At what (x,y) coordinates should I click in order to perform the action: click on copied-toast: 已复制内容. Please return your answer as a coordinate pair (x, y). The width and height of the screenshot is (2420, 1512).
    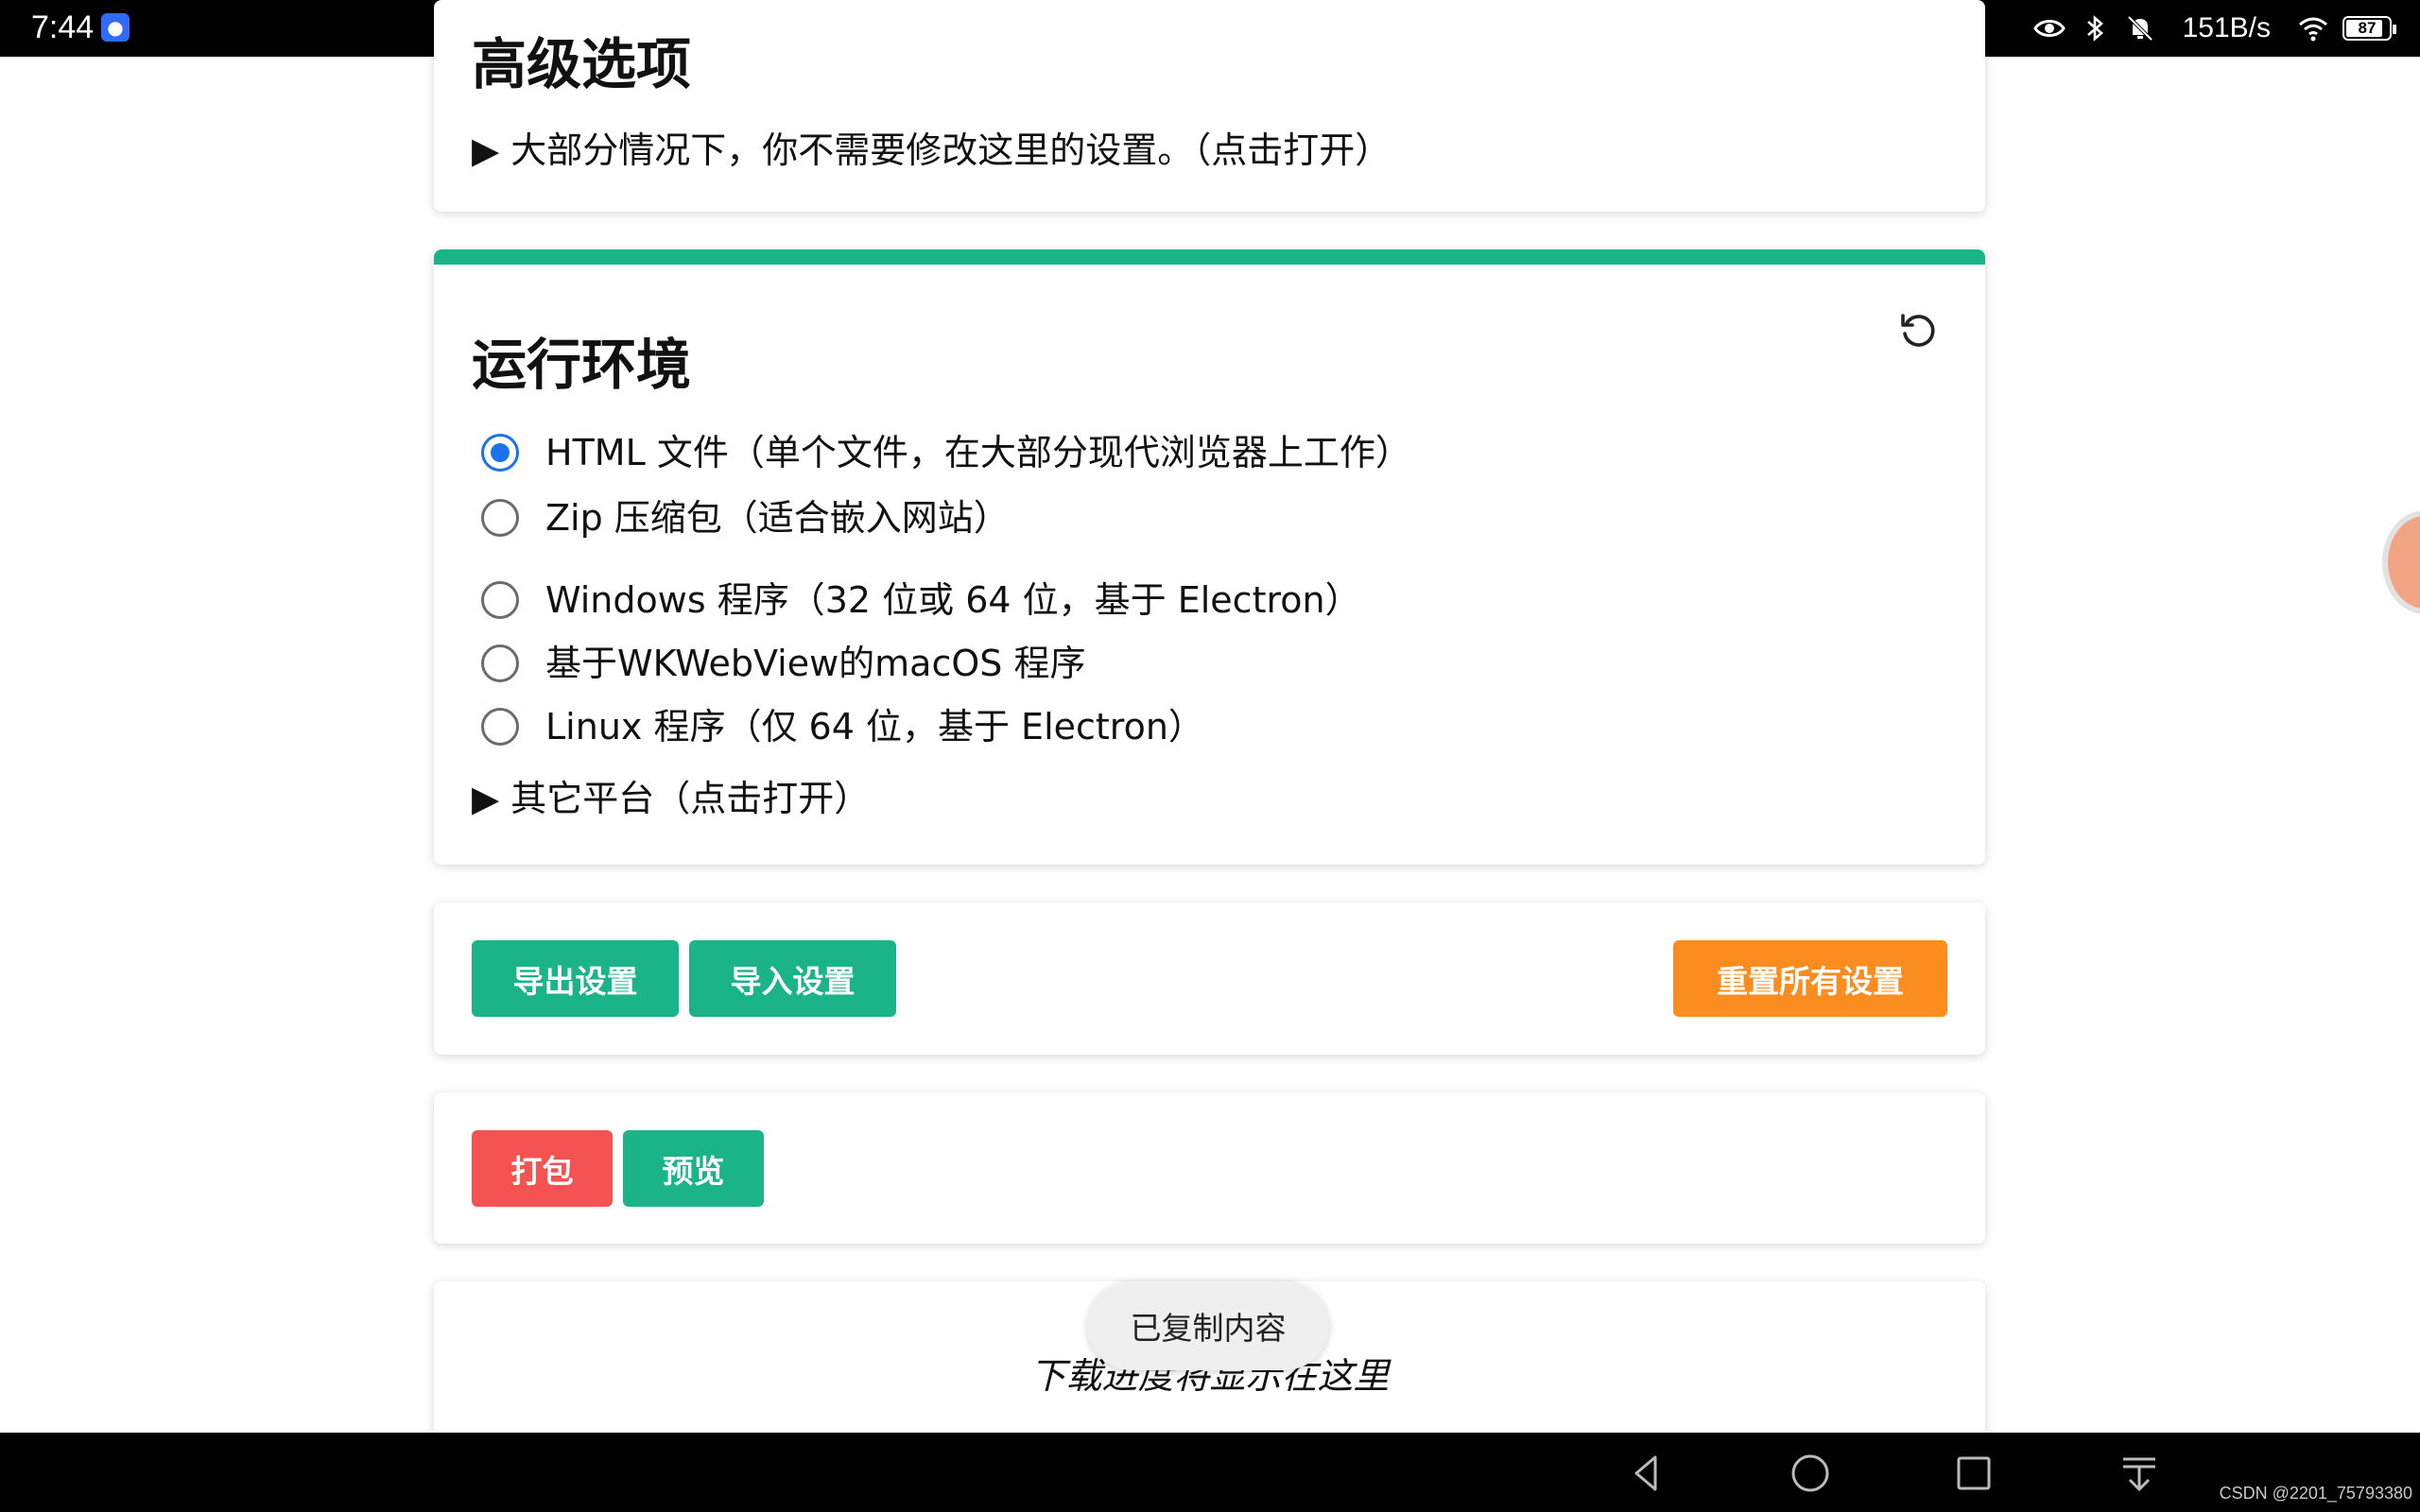
    Looking at the image, I should click on (1208, 1325).